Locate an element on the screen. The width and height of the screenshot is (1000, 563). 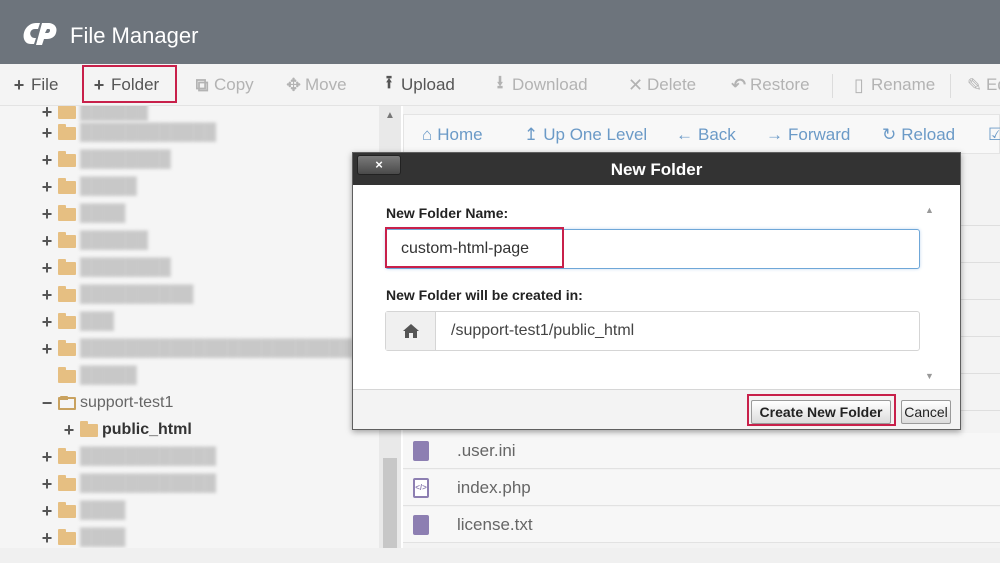
copy-button-label: Copy is located at coordinates (234, 84).